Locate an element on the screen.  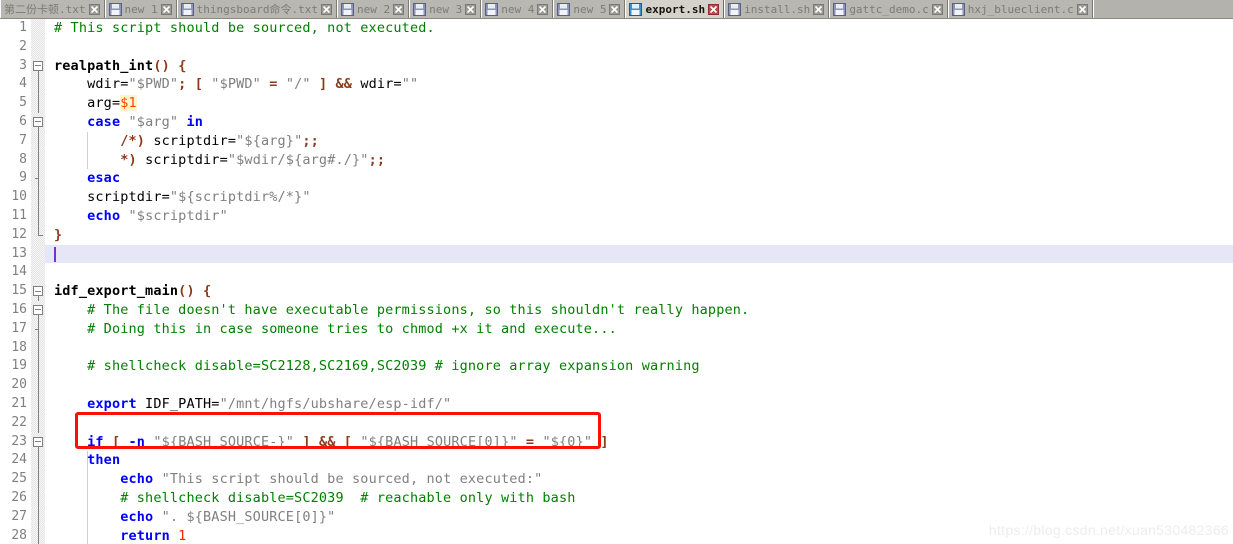
code-line: 6 case "$arg" in is located at coordinates (616, 122).